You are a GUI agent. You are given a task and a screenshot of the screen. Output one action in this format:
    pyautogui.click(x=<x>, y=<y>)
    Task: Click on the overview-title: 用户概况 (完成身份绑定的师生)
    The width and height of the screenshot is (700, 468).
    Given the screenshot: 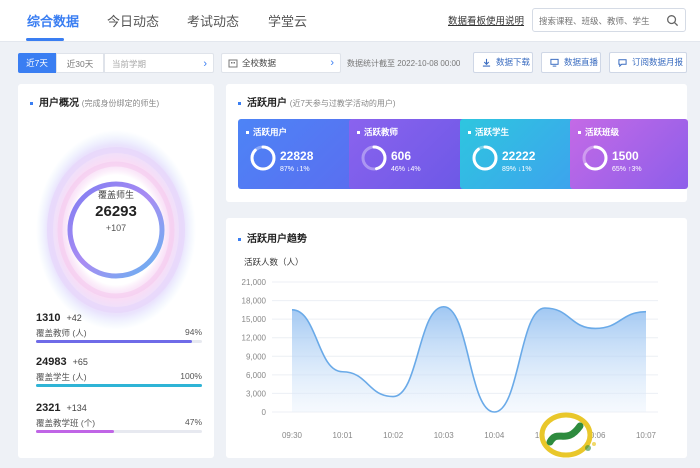 What is the action you would take?
    pyautogui.click(x=94, y=101)
    